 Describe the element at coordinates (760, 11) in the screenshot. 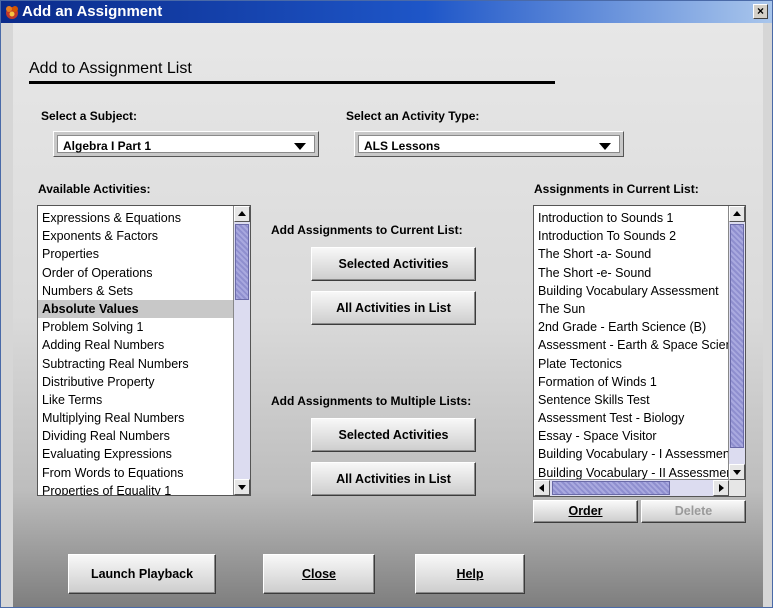

I see `close-window-icon: ×` at that location.